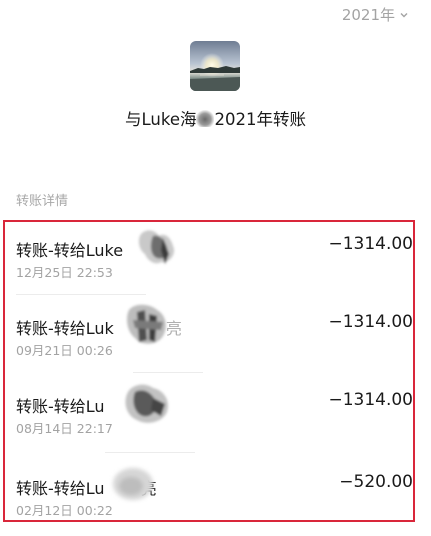 The image size is (431, 536). I want to click on transaction-name: 转账-转给Lu 亮, so click(86, 488).